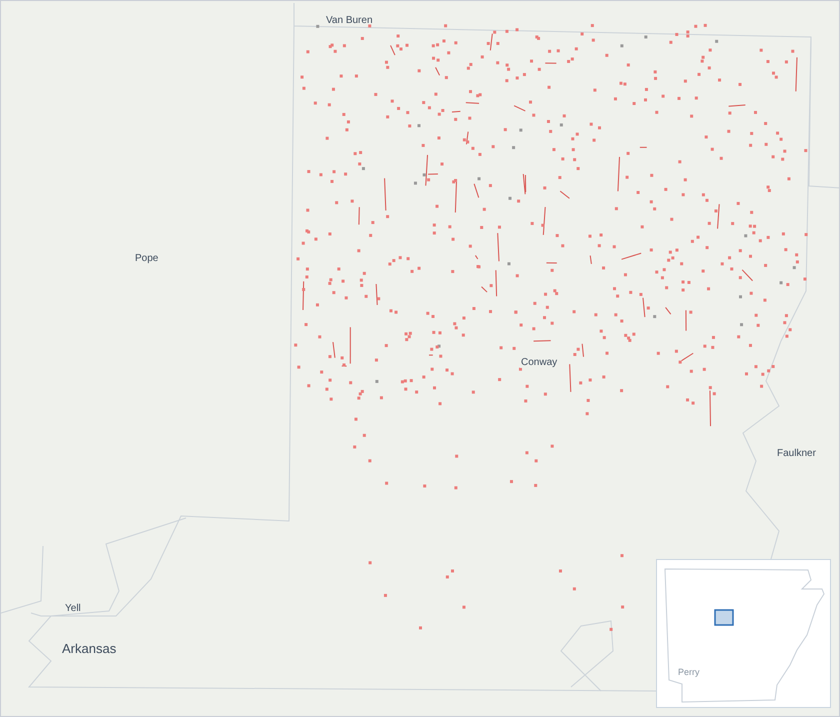  What do you see at coordinates (73, 608) in the screenshot?
I see `place-label: Yell` at bounding box center [73, 608].